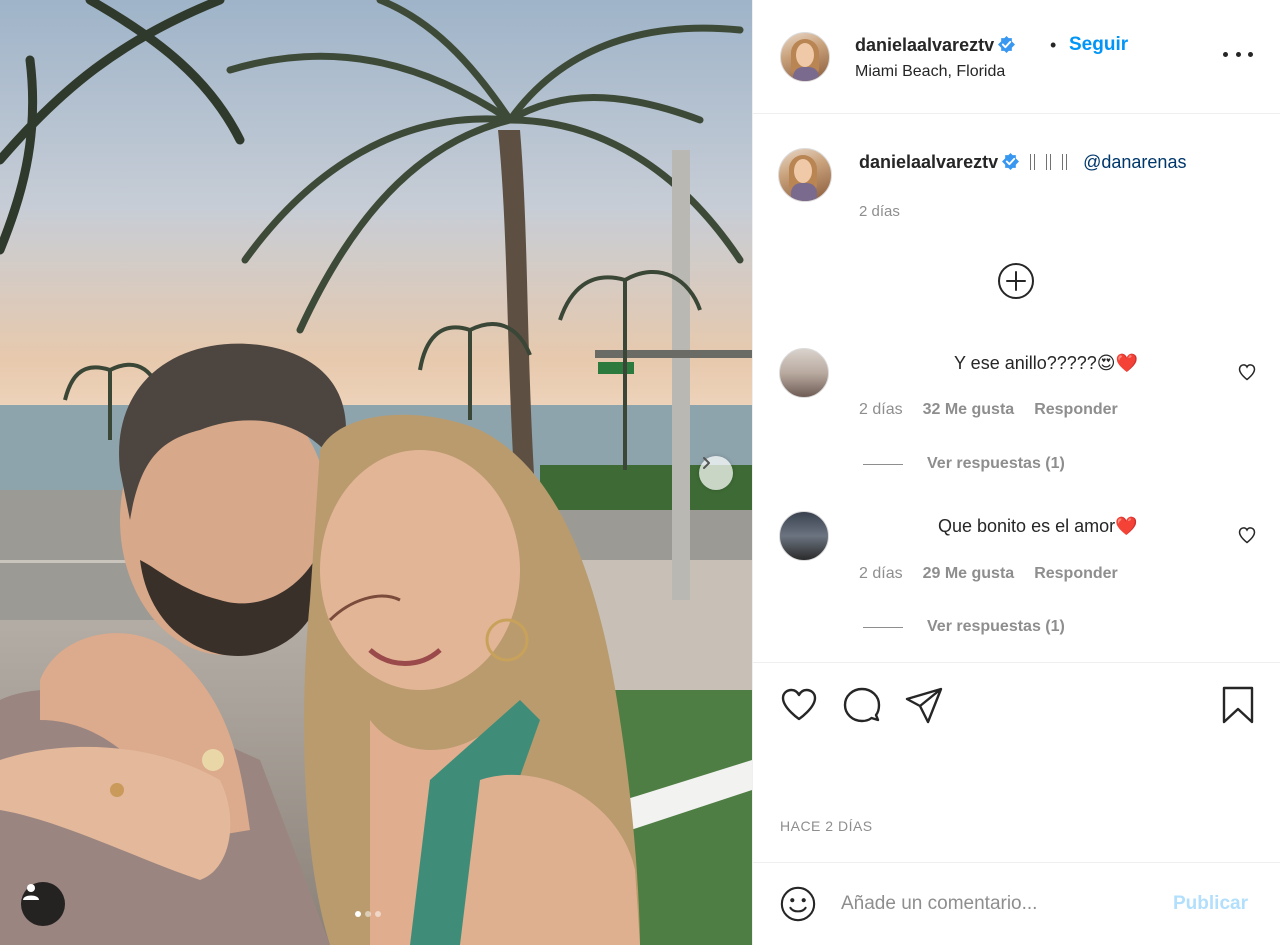 This screenshot has width=1280, height=945. Describe the element at coordinates (798, 904) in the screenshot. I see `emoji-icon` at that location.